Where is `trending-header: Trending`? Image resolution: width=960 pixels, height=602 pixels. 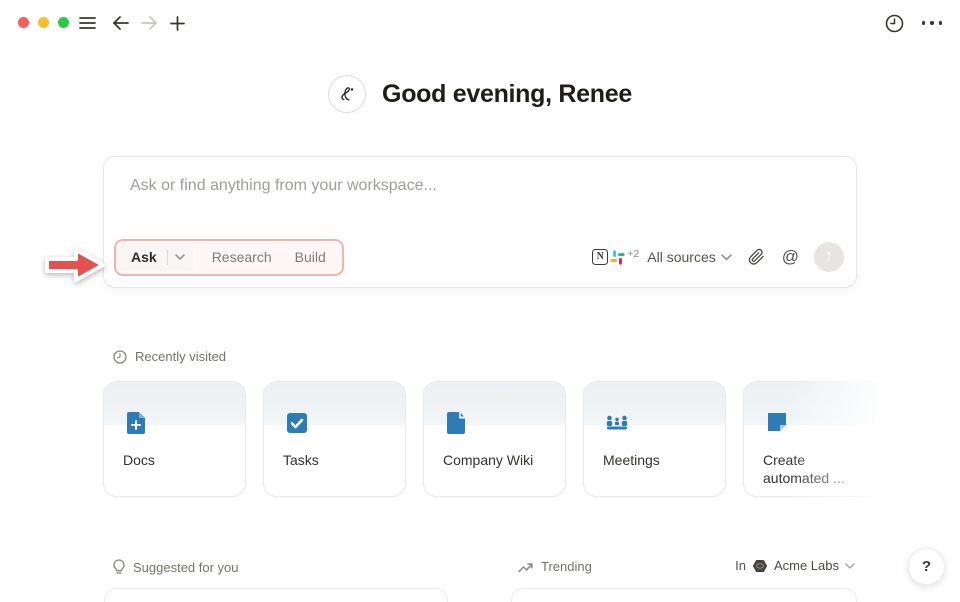
trending-header: Trending is located at coordinates (555, 566).